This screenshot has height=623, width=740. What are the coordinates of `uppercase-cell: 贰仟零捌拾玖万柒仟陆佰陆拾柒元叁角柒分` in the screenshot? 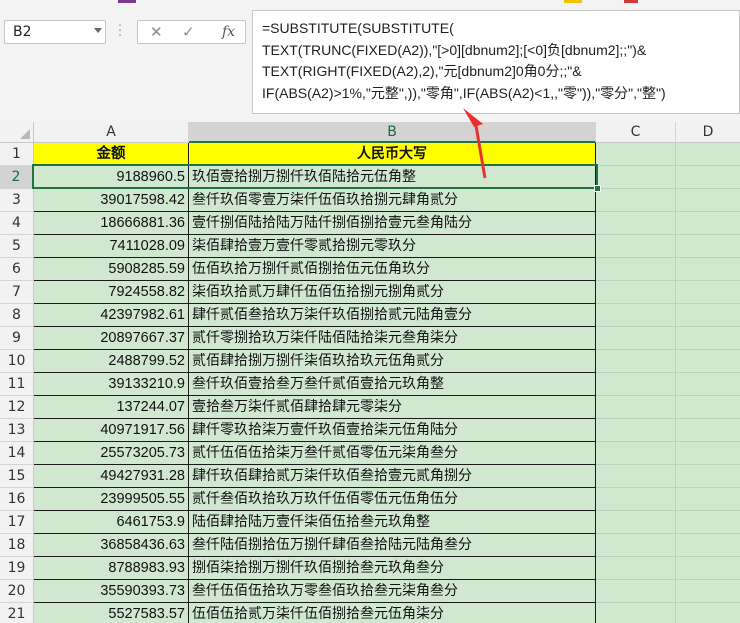 It's located at (392, 338).